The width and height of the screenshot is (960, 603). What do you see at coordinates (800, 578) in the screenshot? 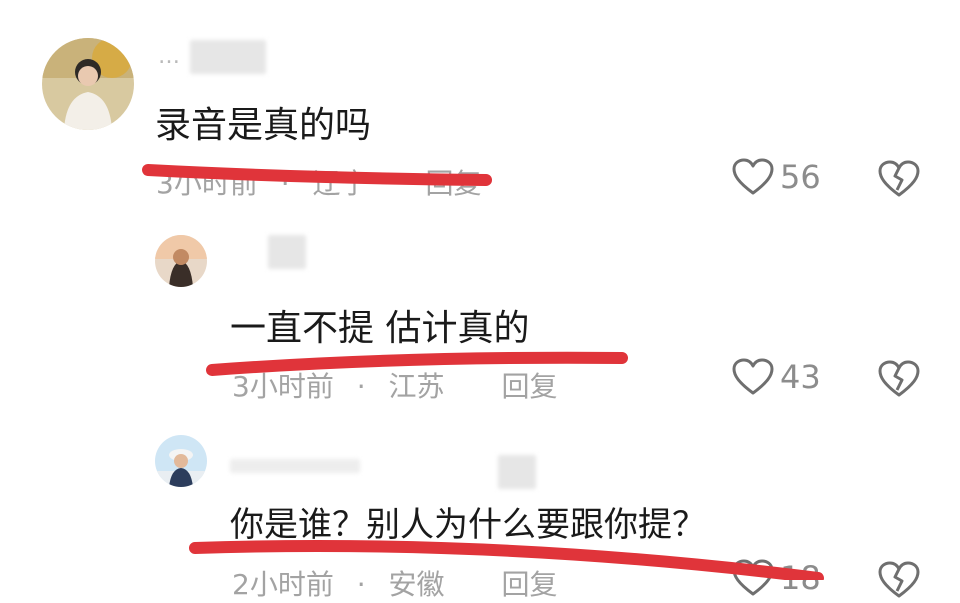
I see `like-count: 18` at bounding box center [800, 578].